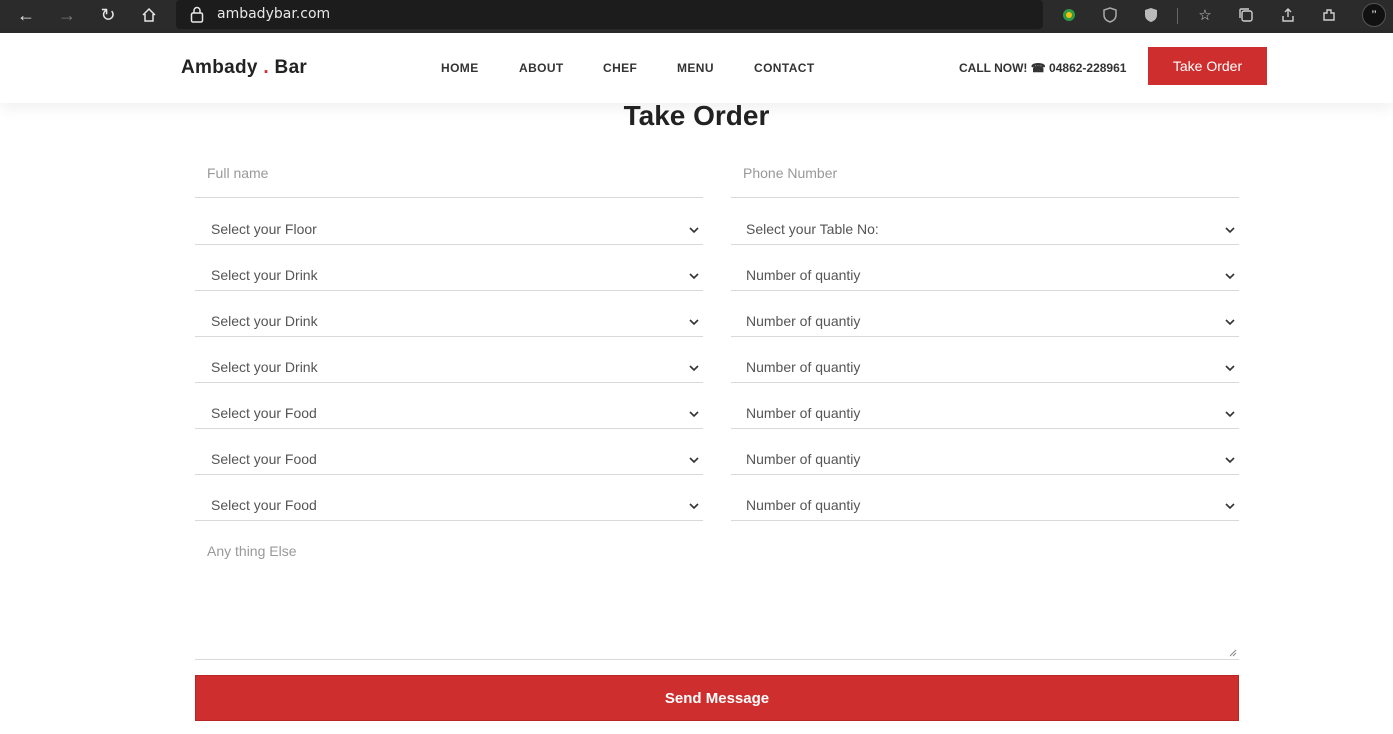 The width and height of the screenshot is (1393, 734). Describe the element at coordinates (197, 14) in the screenshot. I see `lock-icon` at that location.